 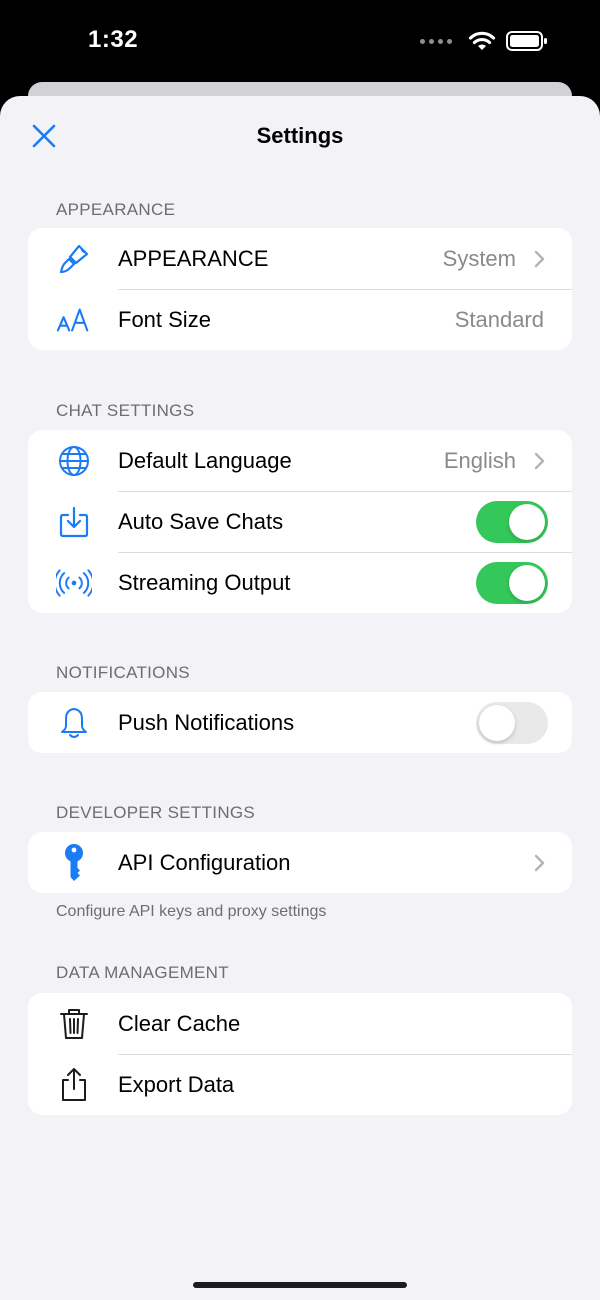 I want to click on row-label-auto-save-chats: Auto Save Chats, so click(x=201, y=521).